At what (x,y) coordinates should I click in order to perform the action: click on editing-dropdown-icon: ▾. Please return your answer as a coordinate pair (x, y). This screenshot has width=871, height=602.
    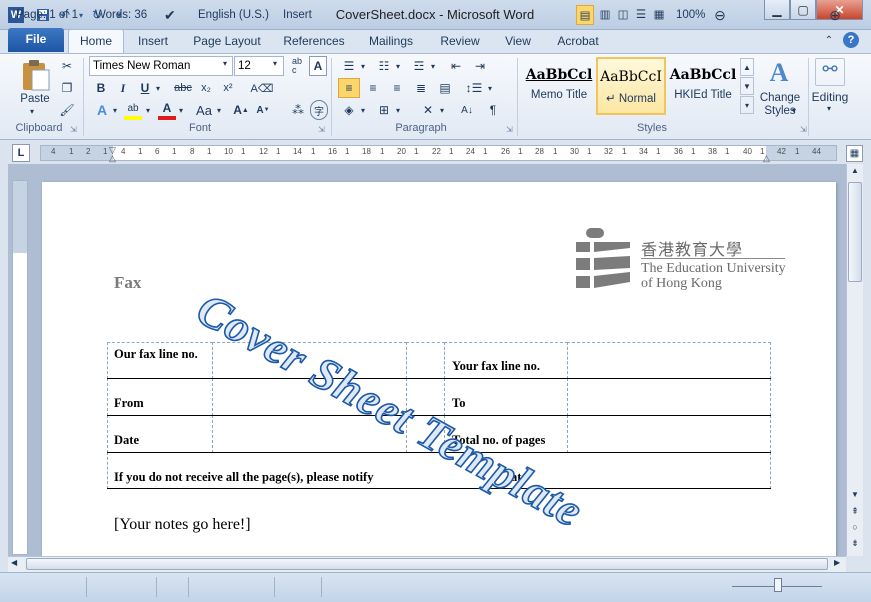
    Looking at the image, I should click on (829, 108).